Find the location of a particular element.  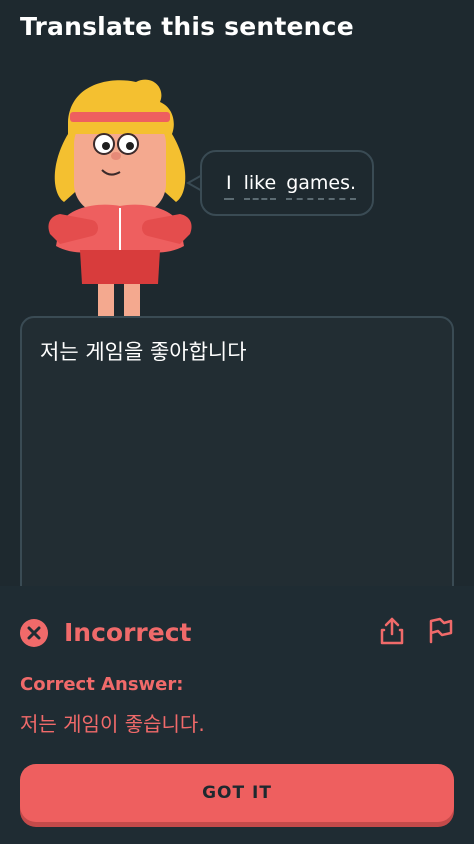

got-it-button: GOT IT is located at coordinates (237, 793).